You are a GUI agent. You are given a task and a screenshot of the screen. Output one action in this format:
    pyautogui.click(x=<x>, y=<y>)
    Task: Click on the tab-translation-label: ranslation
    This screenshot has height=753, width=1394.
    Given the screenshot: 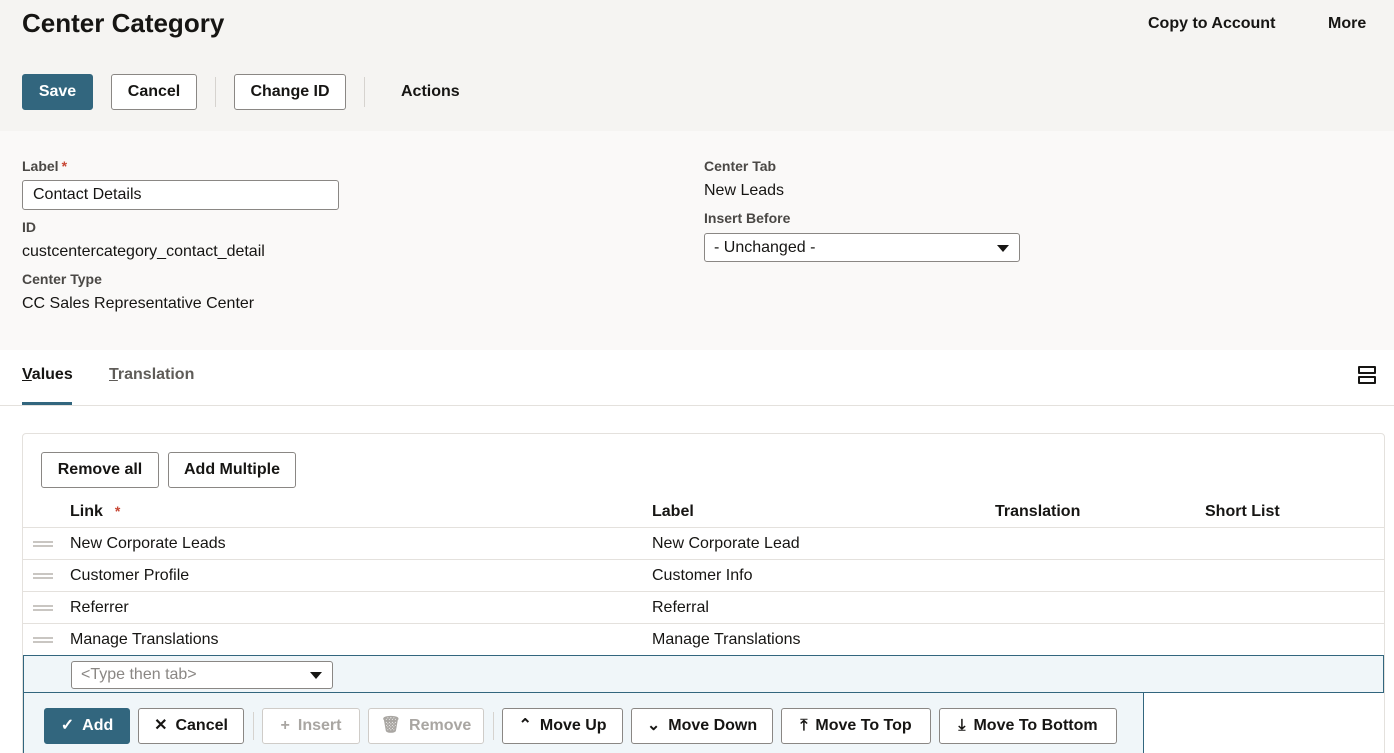 What is the action you would take?
    pyautogui.click(x=156, y=374)
    